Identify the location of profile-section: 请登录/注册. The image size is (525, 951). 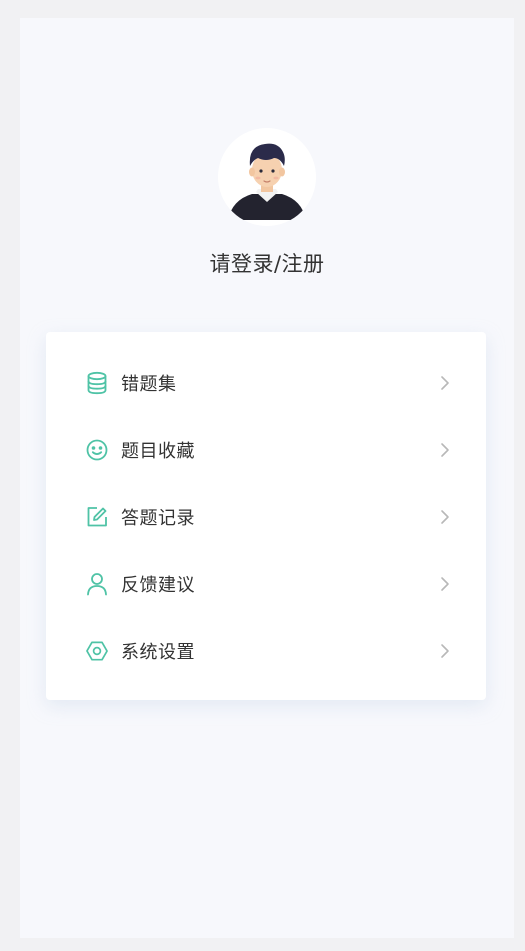
(267, 203).